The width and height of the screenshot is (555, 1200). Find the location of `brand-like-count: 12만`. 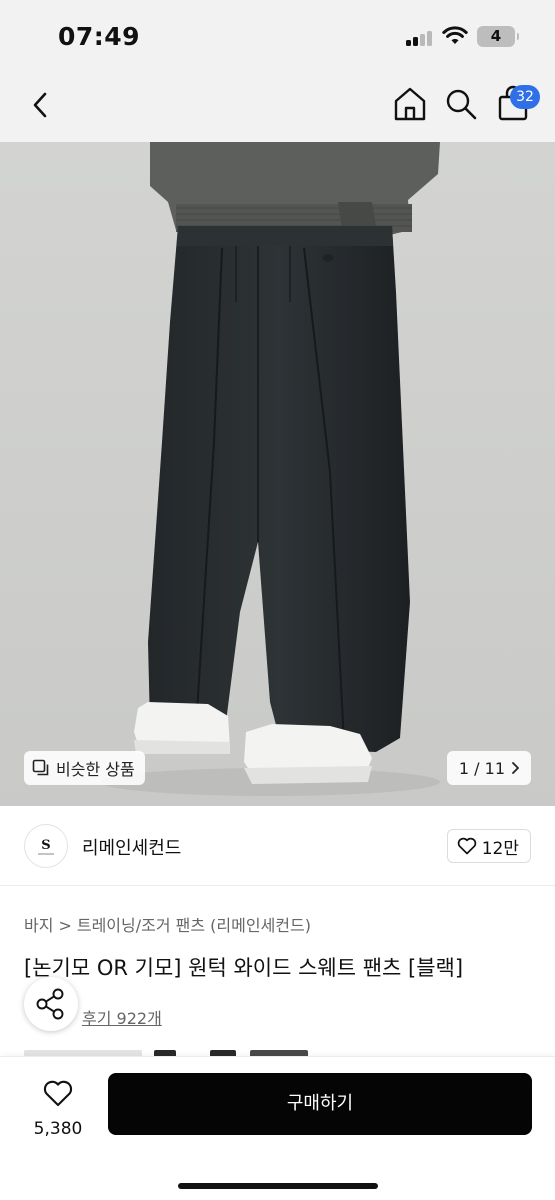

brand-like-count: 12만 is located at coordinates (500, 848).